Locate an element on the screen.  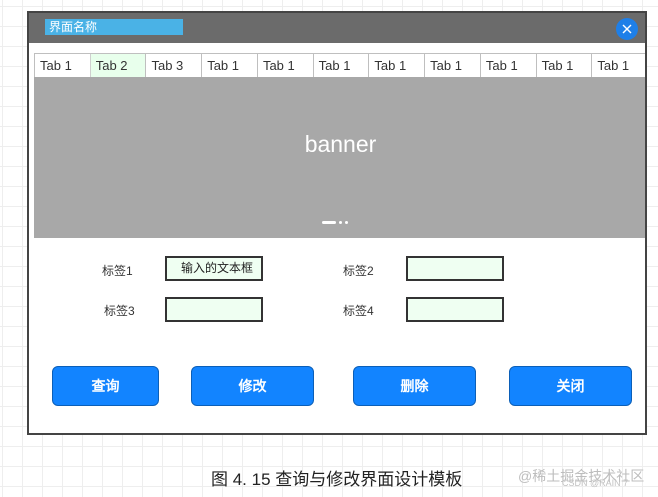
tab-1: Tab 1 is located at coordinates (62, 65).